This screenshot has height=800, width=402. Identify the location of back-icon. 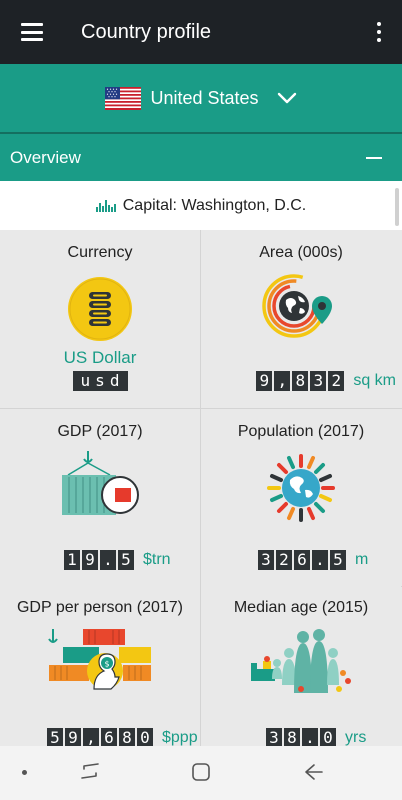
(314, 772).